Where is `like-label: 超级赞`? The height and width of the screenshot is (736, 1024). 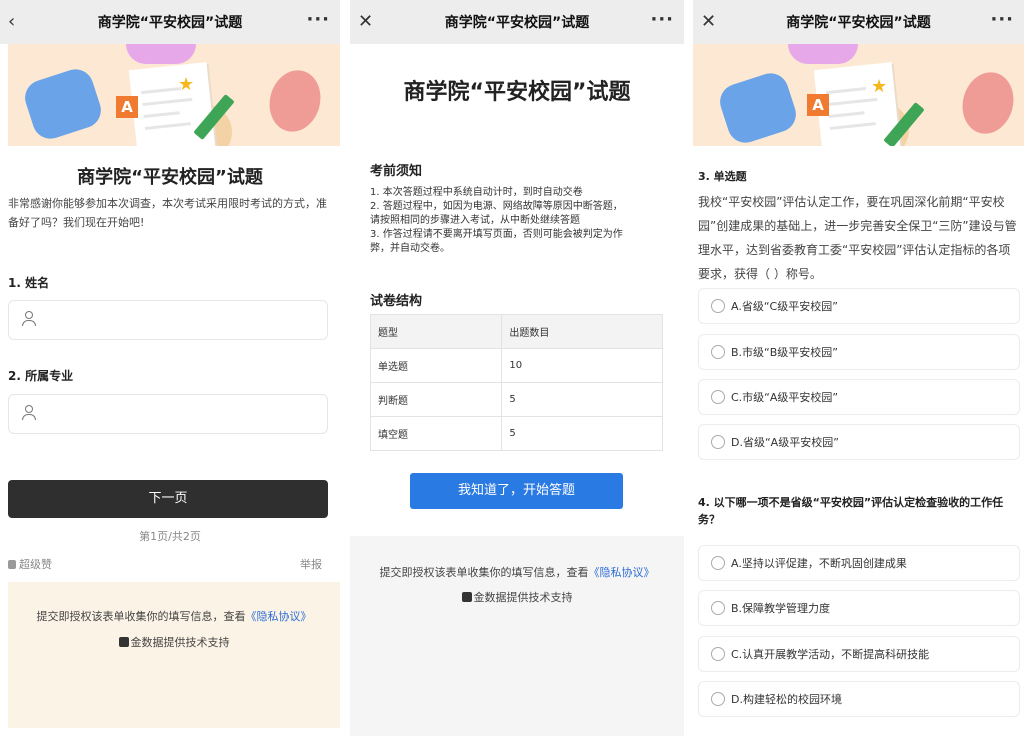 like-label: 超级赞 is located at coordinates (35, 564).